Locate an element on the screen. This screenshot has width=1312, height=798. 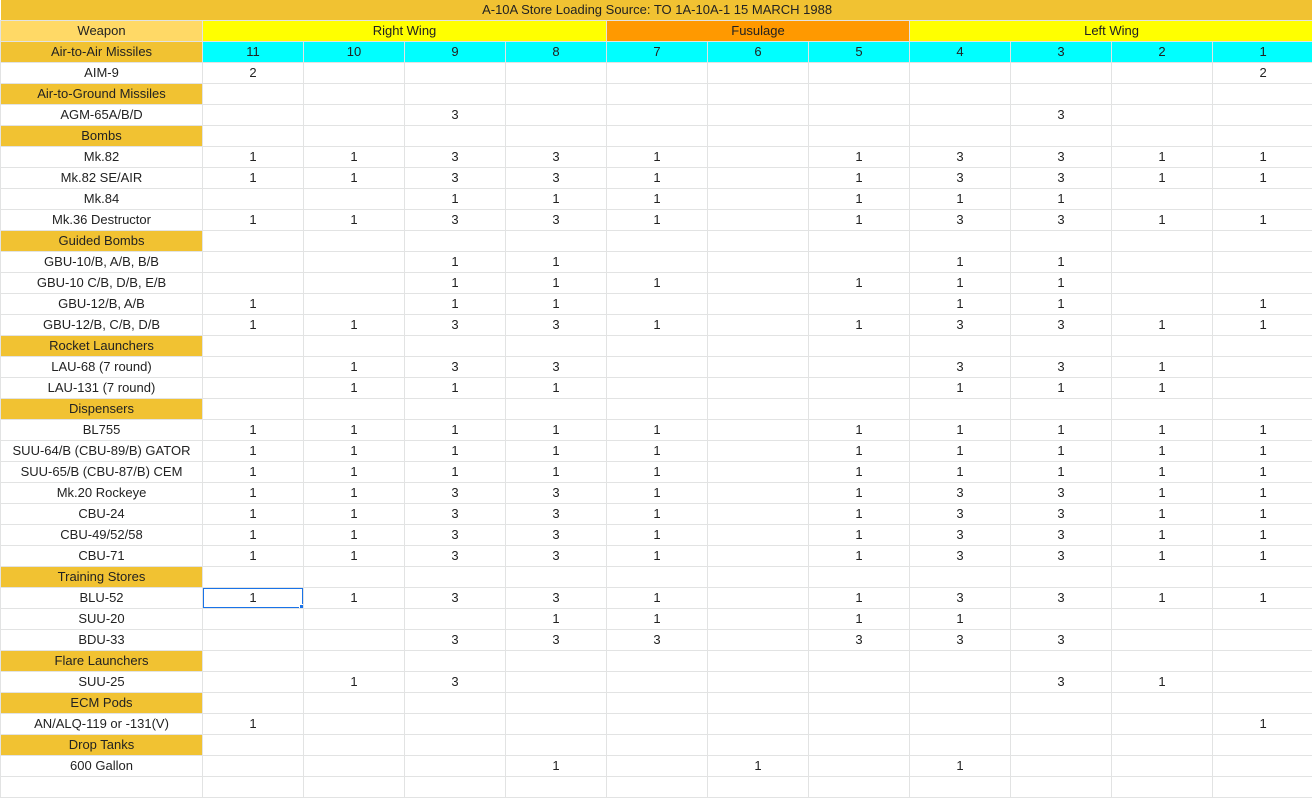
weapon-header-cell: Weapon is located at coordinates (102, 31).